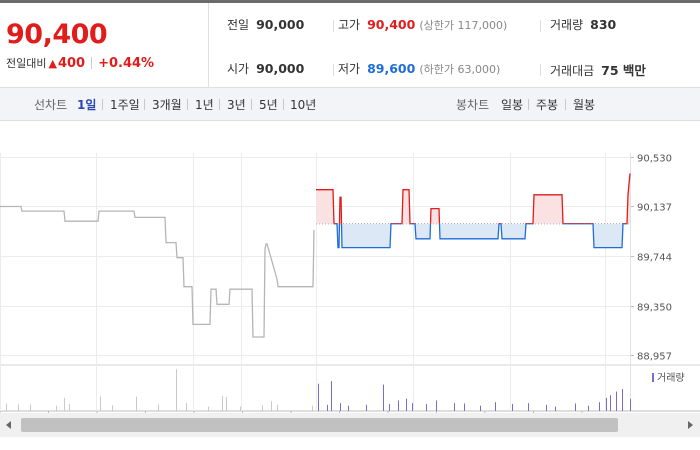  I want to click on tab-3-months: 3개월, so click(167, 104).